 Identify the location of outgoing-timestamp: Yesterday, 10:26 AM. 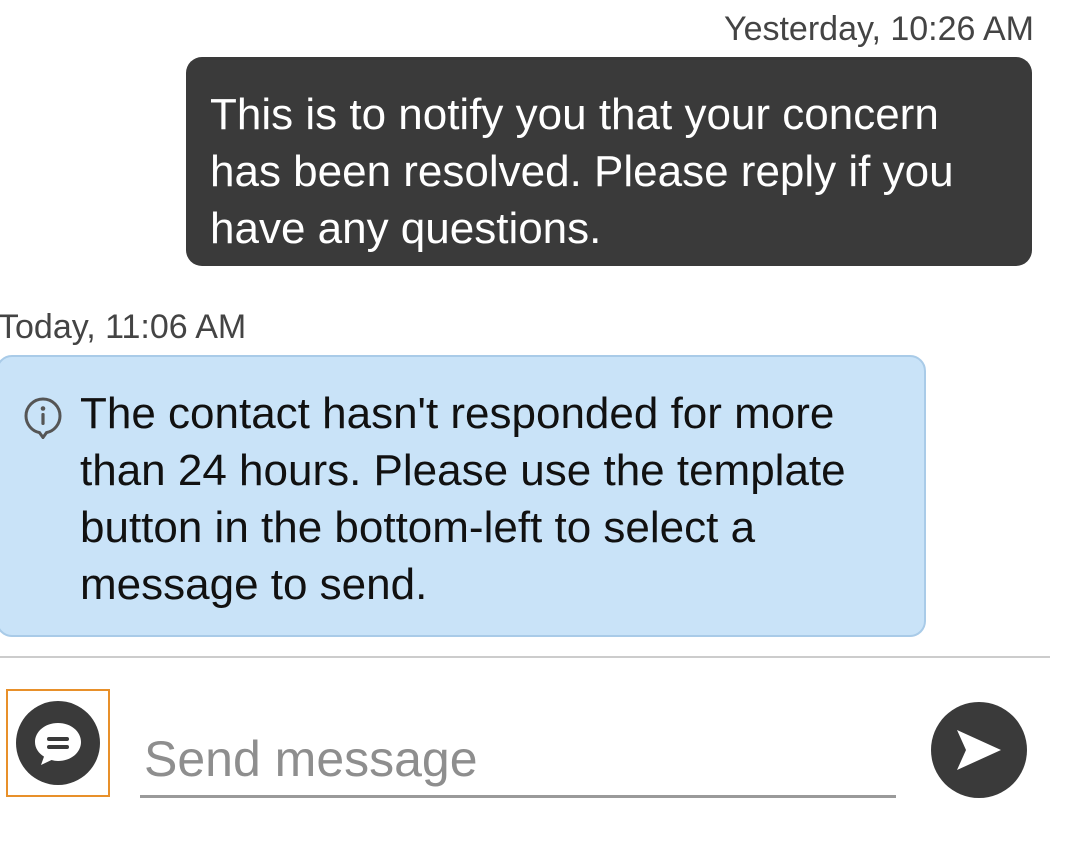
(879, 29).